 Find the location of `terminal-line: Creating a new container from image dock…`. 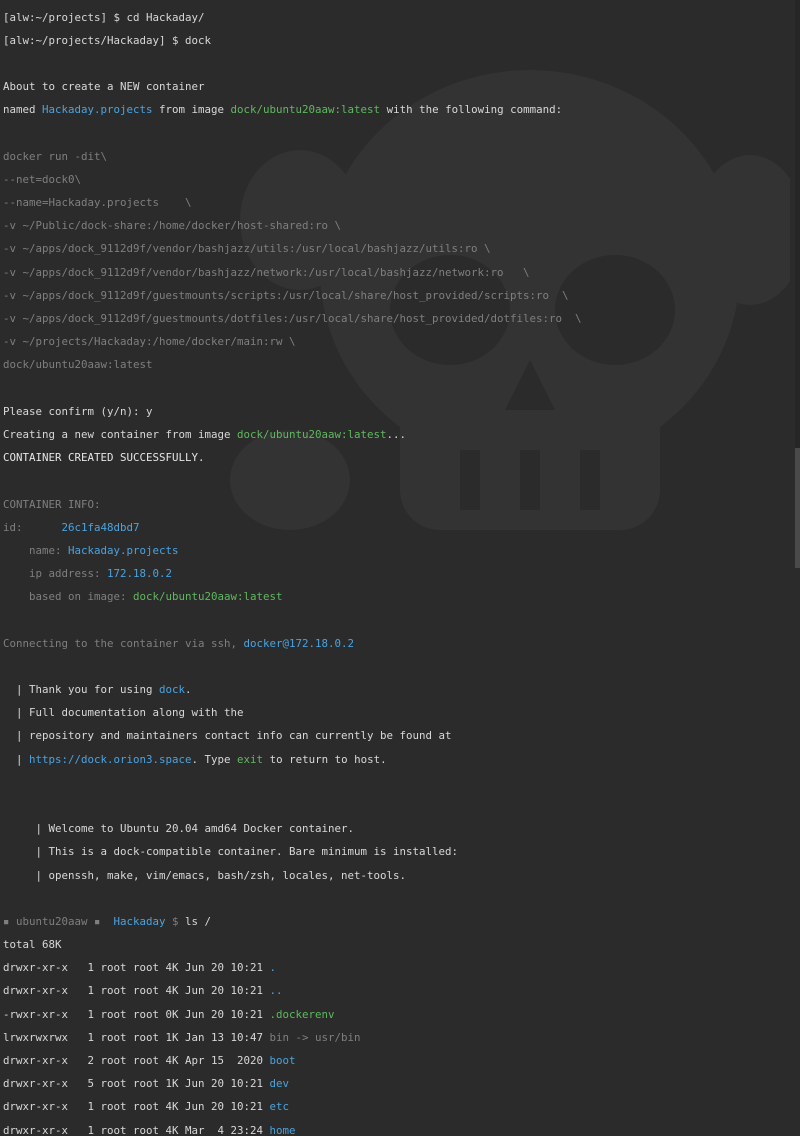

terminal-line: Creating a new container from image dock… is located at coordinates (401, 435).